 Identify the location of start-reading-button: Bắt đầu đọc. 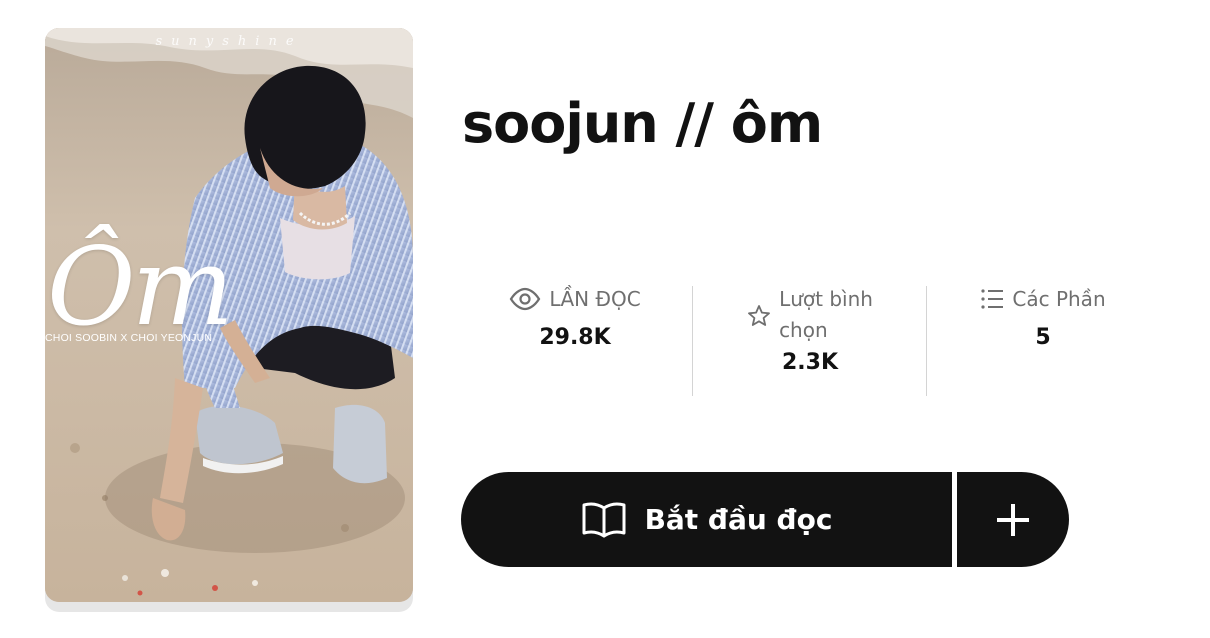
(706, 519).